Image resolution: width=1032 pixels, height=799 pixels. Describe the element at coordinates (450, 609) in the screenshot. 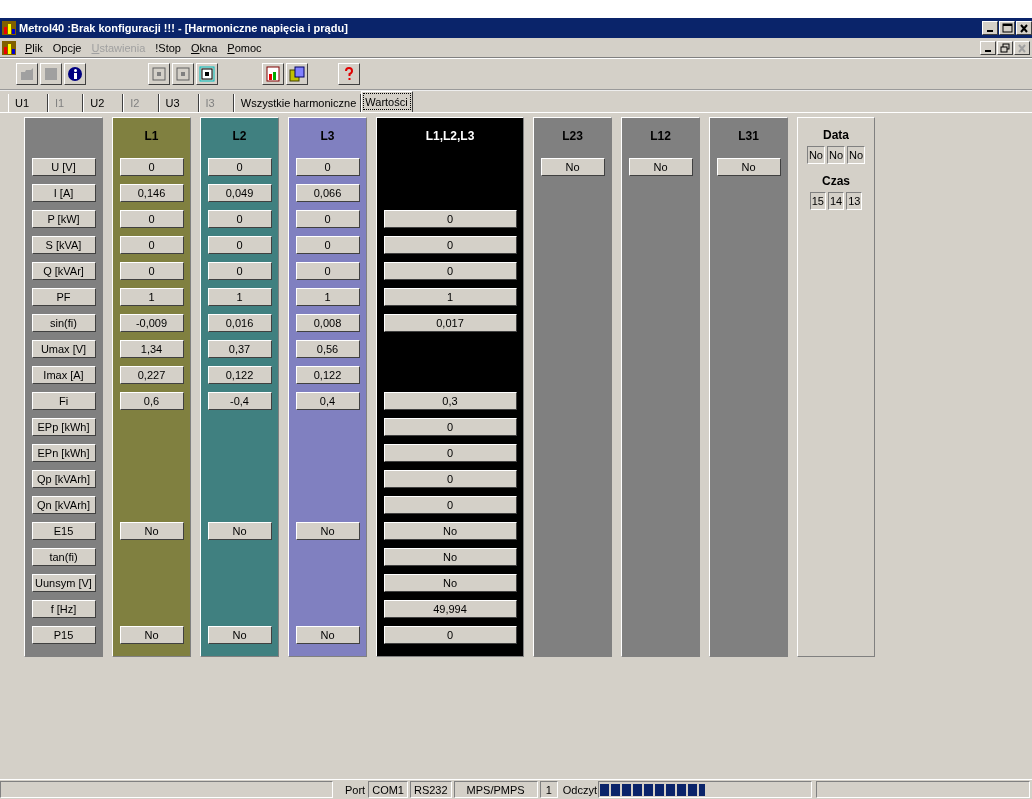

I see `value-field: 49,994` at that location.